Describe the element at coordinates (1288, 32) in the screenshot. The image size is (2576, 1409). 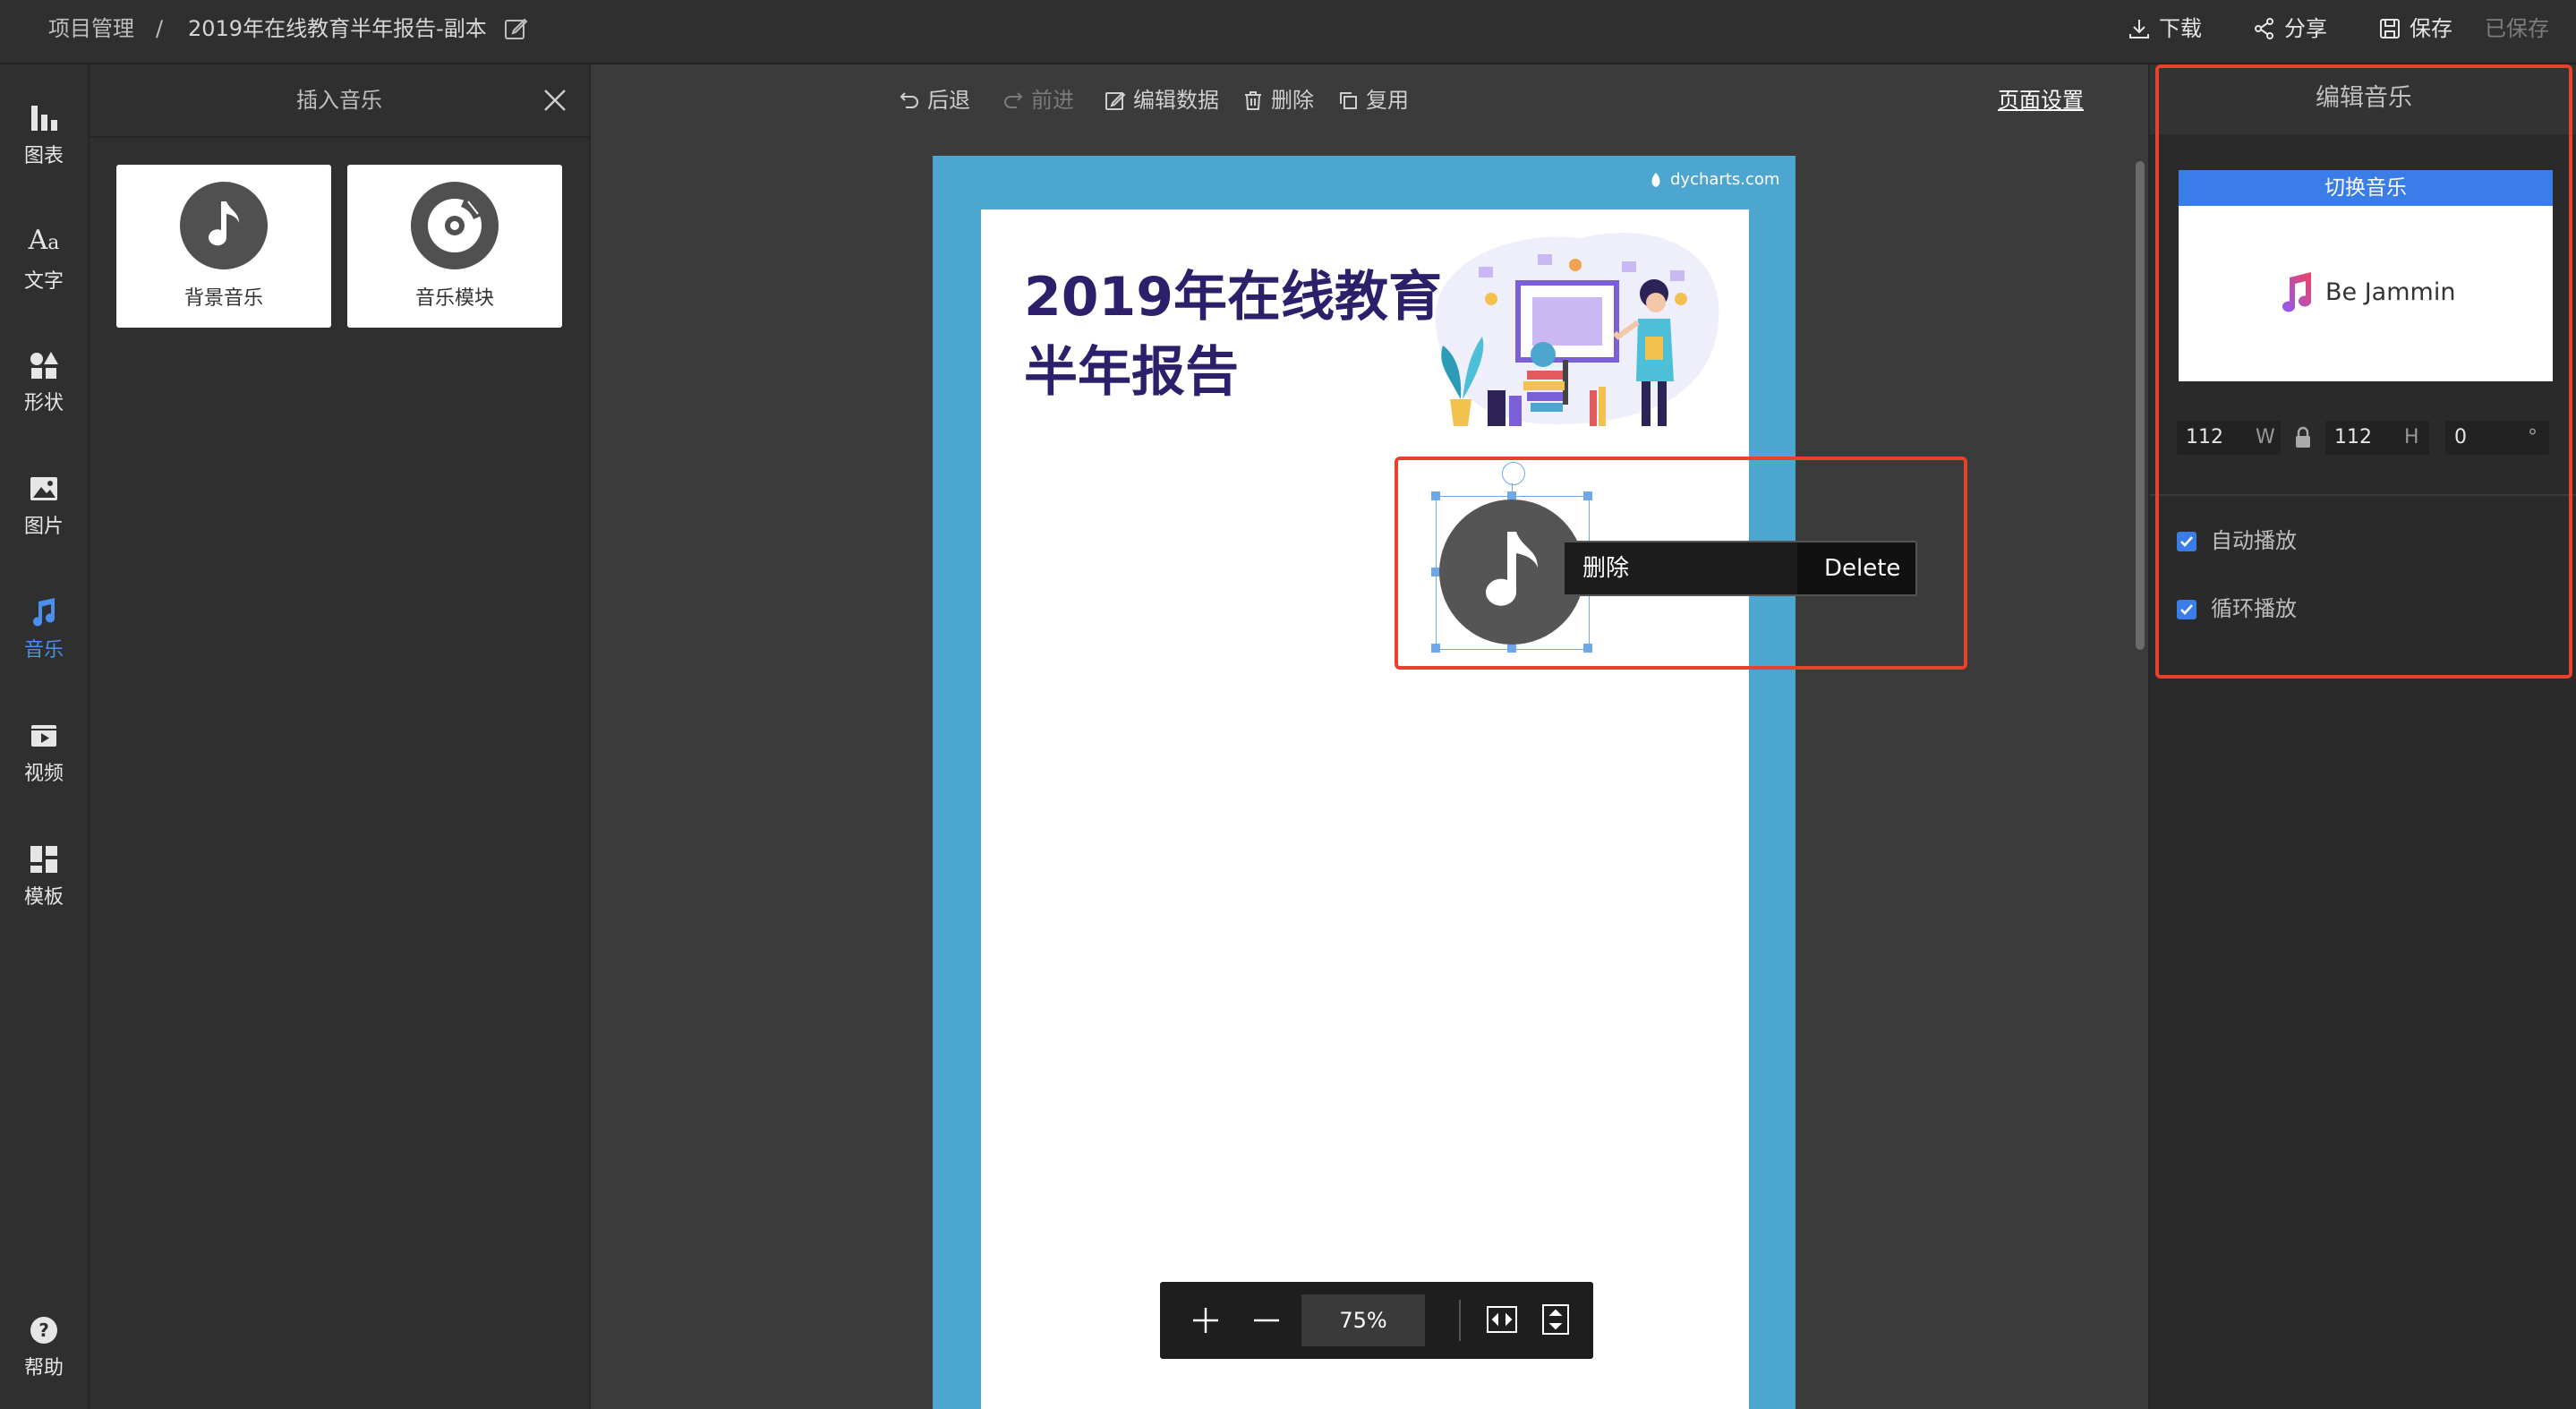
I see `top-bar: 项目管理 / 2019年在线教育半年报告-副本 下载 分享 保存 已保存` at that location.